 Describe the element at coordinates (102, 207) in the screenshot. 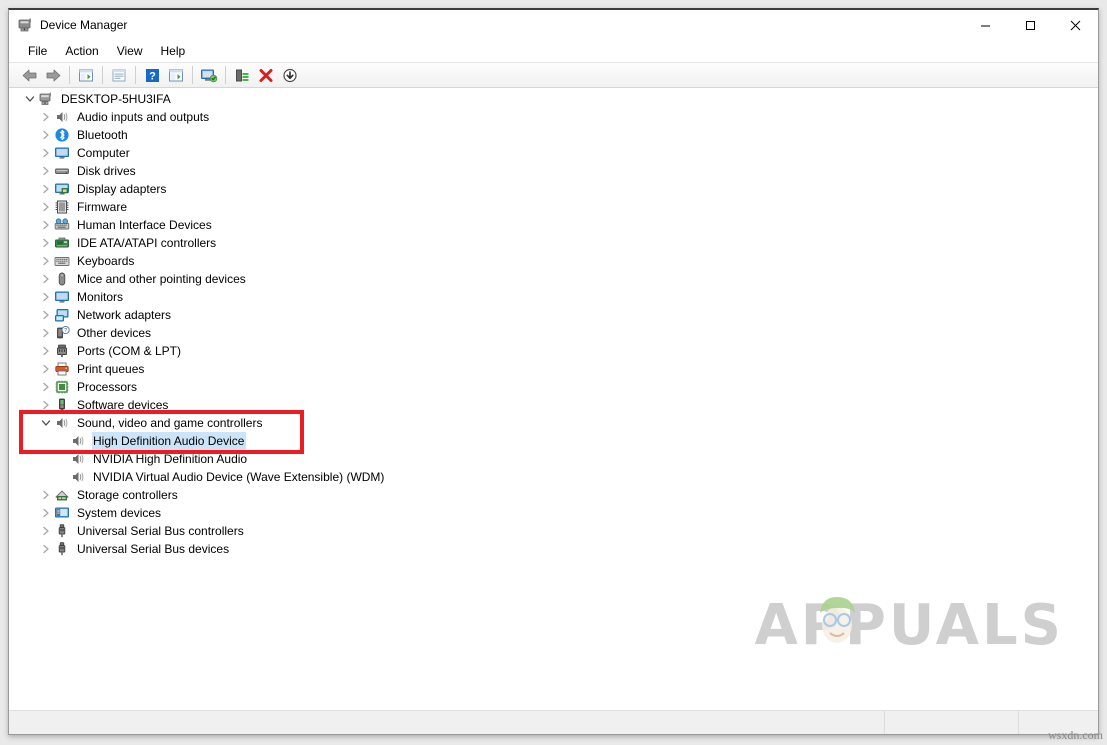

I see `tree-item-label: Firmware` at that location.